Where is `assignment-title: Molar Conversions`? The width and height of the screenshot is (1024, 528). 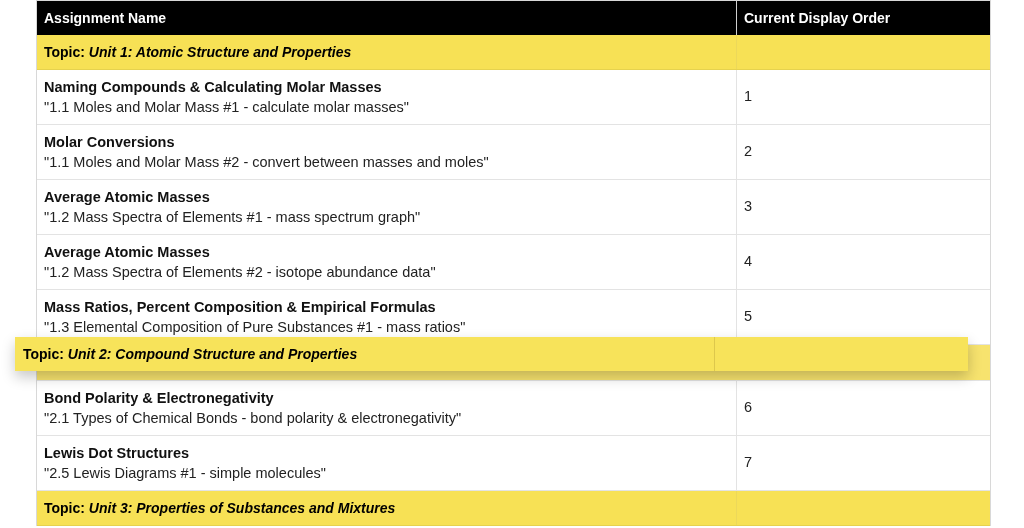 assignment-title: Molar Conversions is located at coordinates (110, 142).